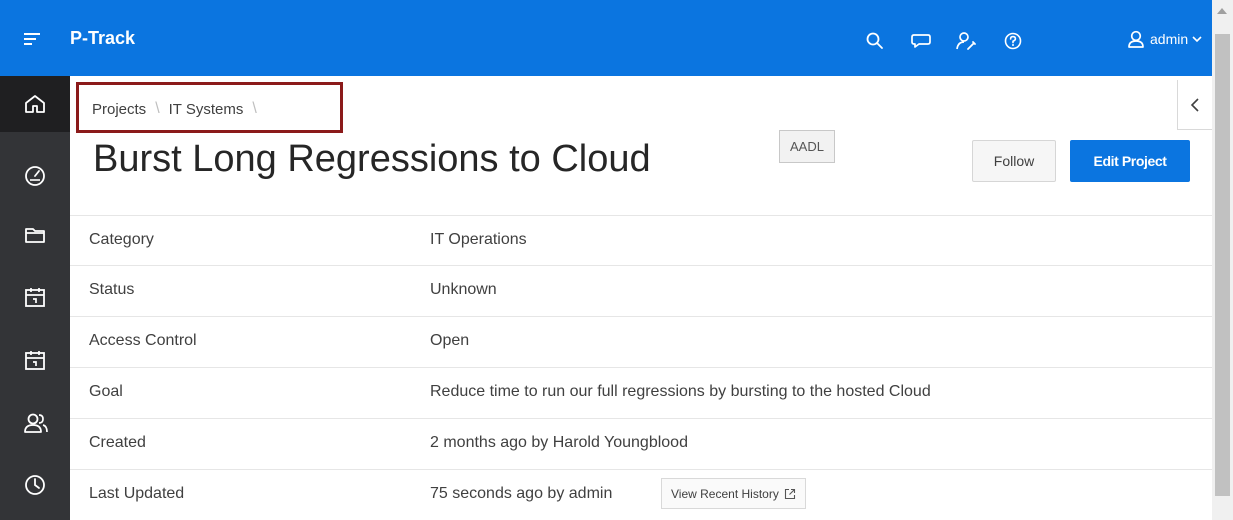  I want to click on collapse-panel-button, so click(1194, 105).